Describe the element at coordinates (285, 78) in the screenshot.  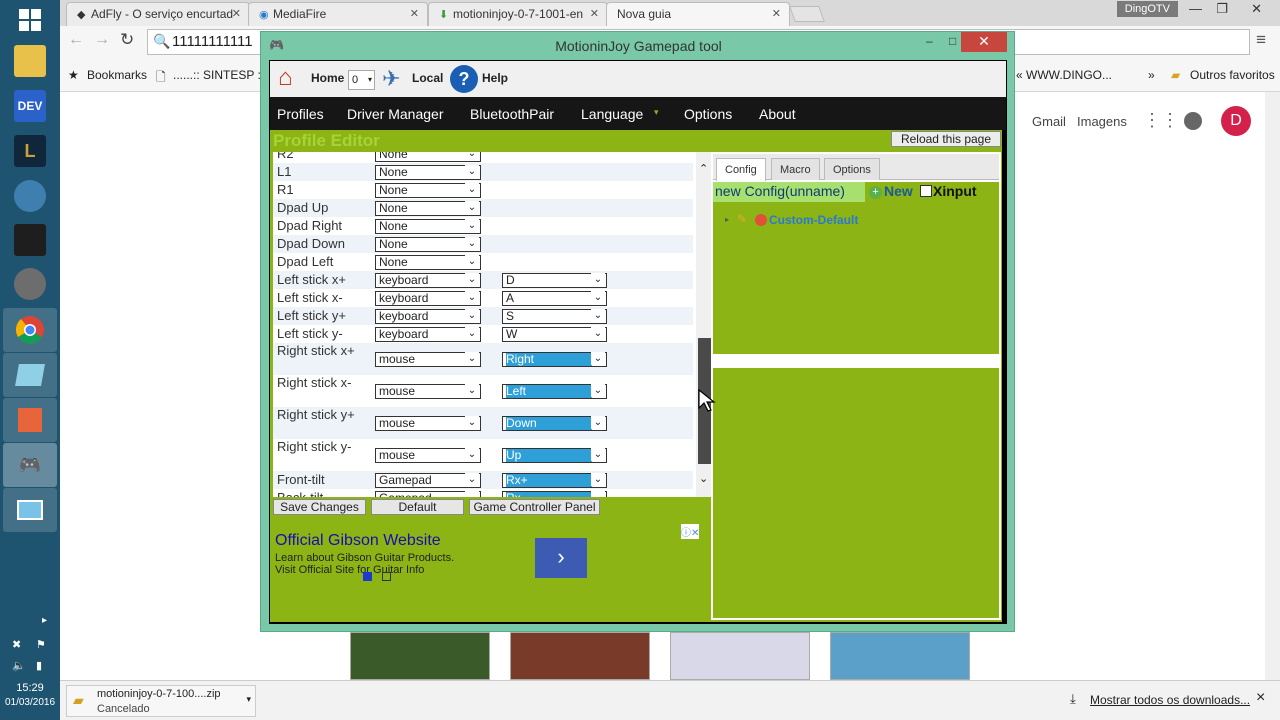
I see `home-icon: ⌂` at that location.